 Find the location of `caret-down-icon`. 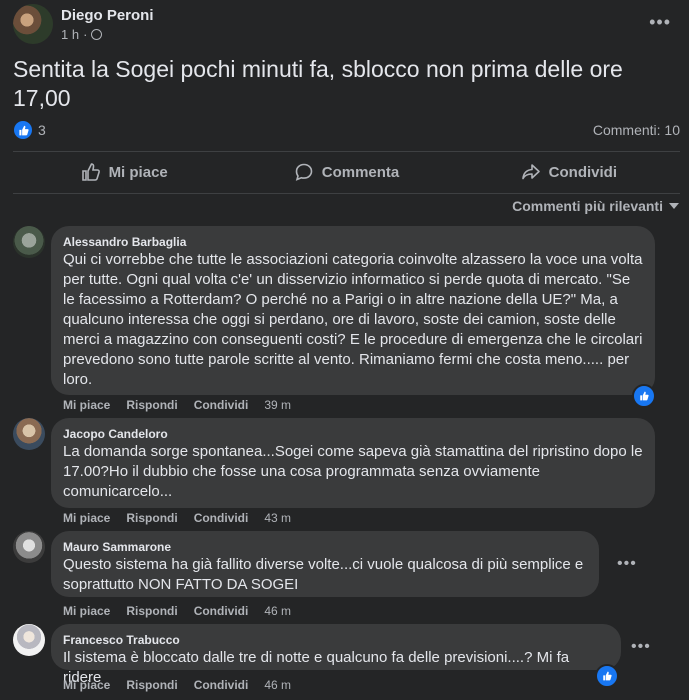

caret-down-icon is located at coordinates (674, 206).